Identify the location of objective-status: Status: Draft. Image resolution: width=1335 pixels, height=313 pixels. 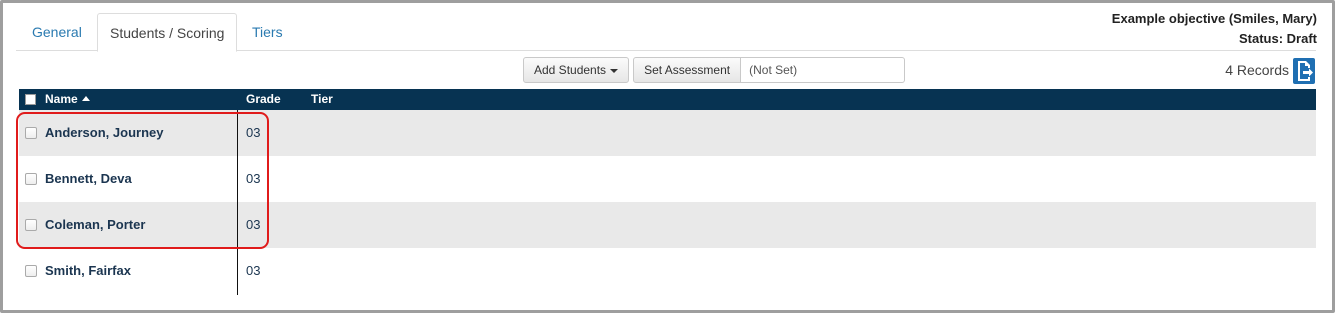
(1277, 38).